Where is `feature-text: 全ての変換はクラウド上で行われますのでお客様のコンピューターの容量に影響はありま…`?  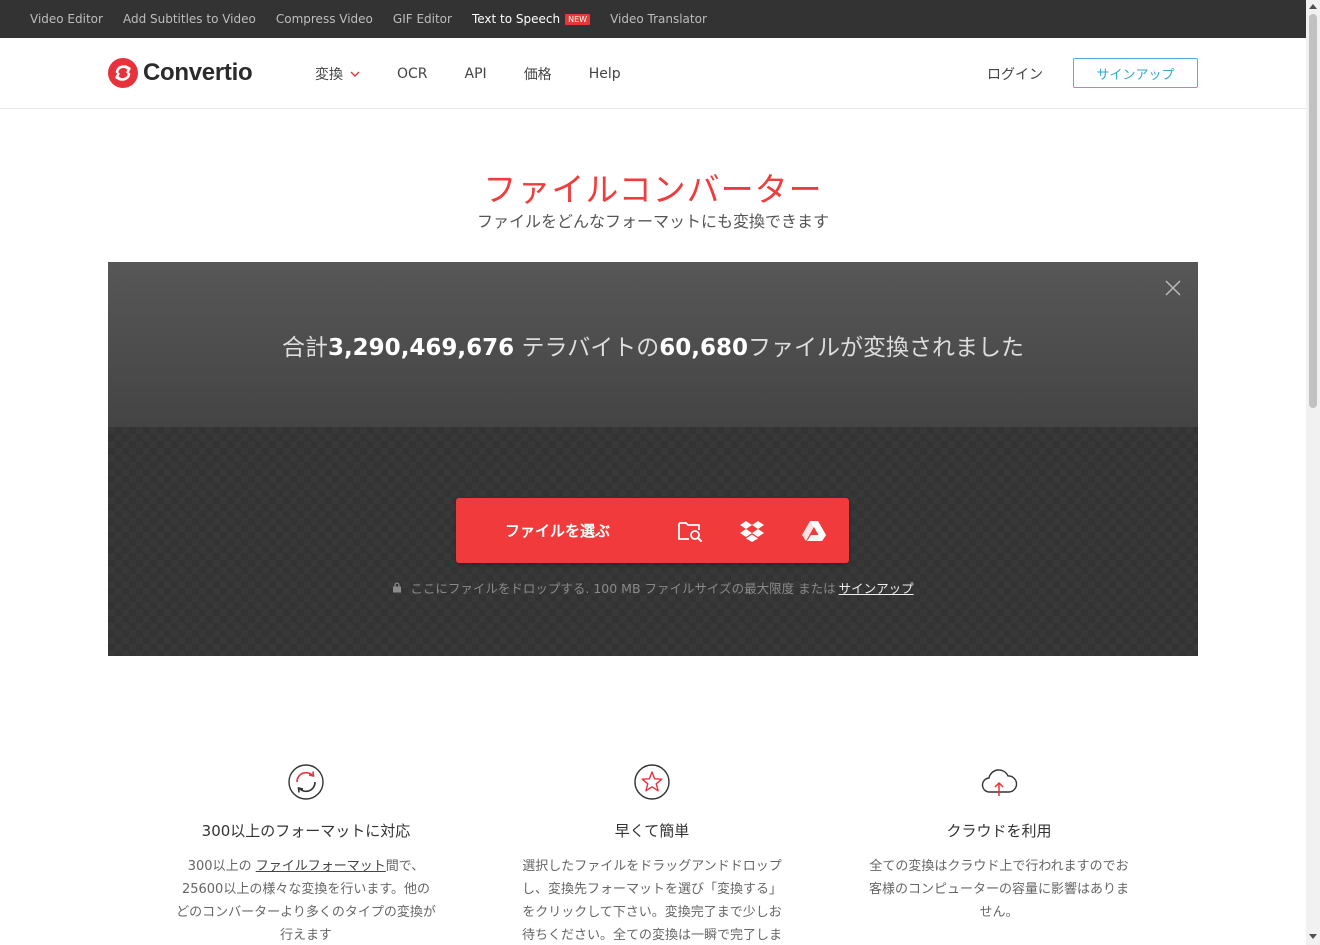 feature-text: 全ての変換はクラウド上で行われますのでお客様のコンピューターの容量に影響はありま… is located at coordinates (999, 889).